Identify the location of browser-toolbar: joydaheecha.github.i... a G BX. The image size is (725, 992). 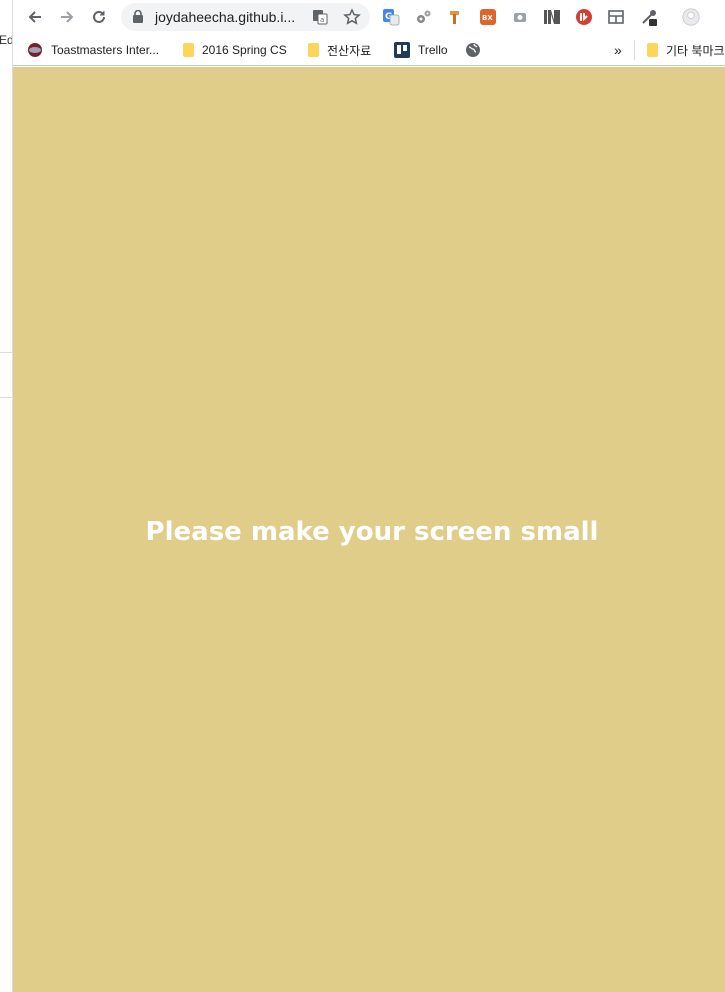
(369, 17).